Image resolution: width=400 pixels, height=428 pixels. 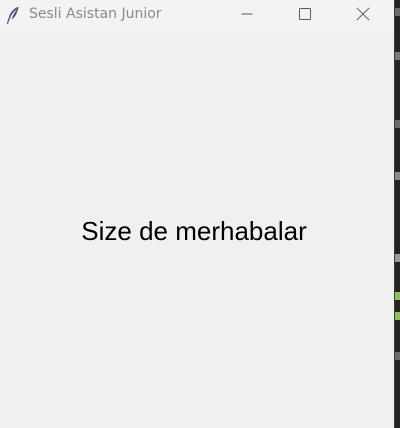 I want to click on minimize-button, so click(x=247, y=14).